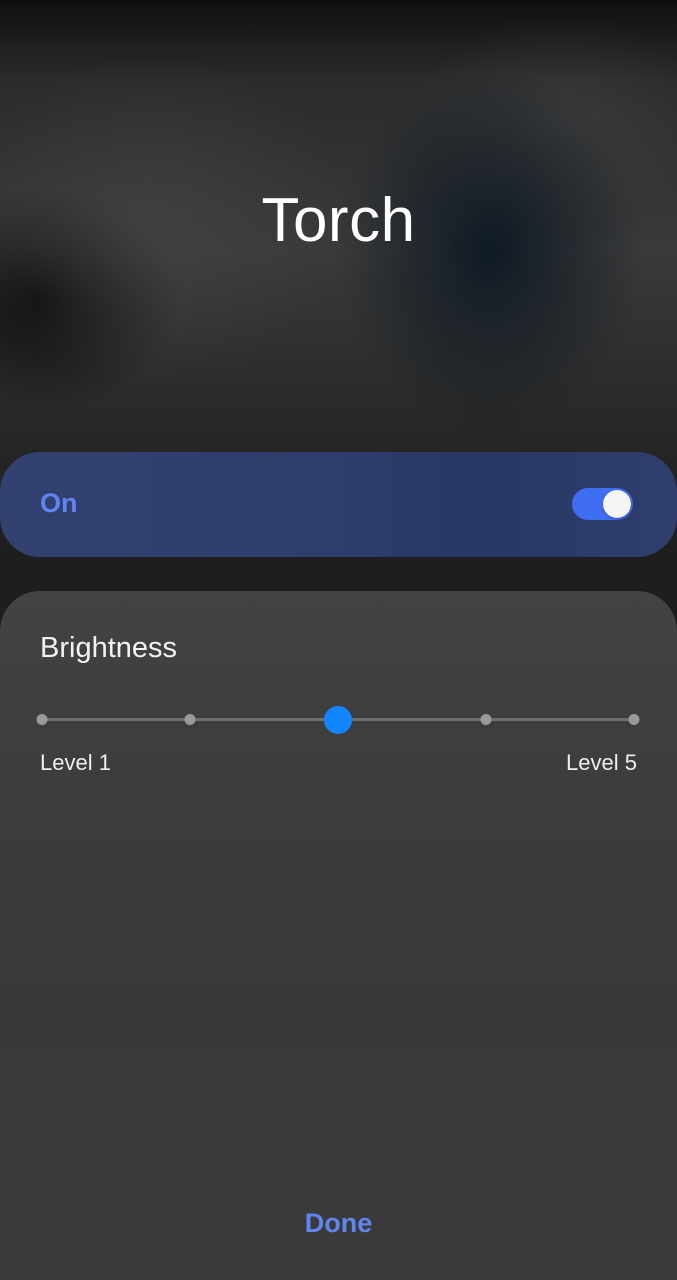 This screenshot has height=1280, width=677. What do you see at coordinates (338, 1223) in the screenshot?
I see `done-button: Done` at bounding box center [338, 1223].